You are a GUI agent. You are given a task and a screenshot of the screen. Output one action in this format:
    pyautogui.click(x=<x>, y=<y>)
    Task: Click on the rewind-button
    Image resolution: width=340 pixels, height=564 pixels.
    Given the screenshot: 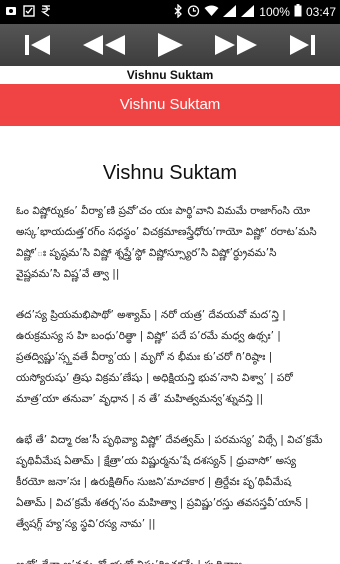 What is the action you would take?
    pyautogui.click(x=104, y=45)
    